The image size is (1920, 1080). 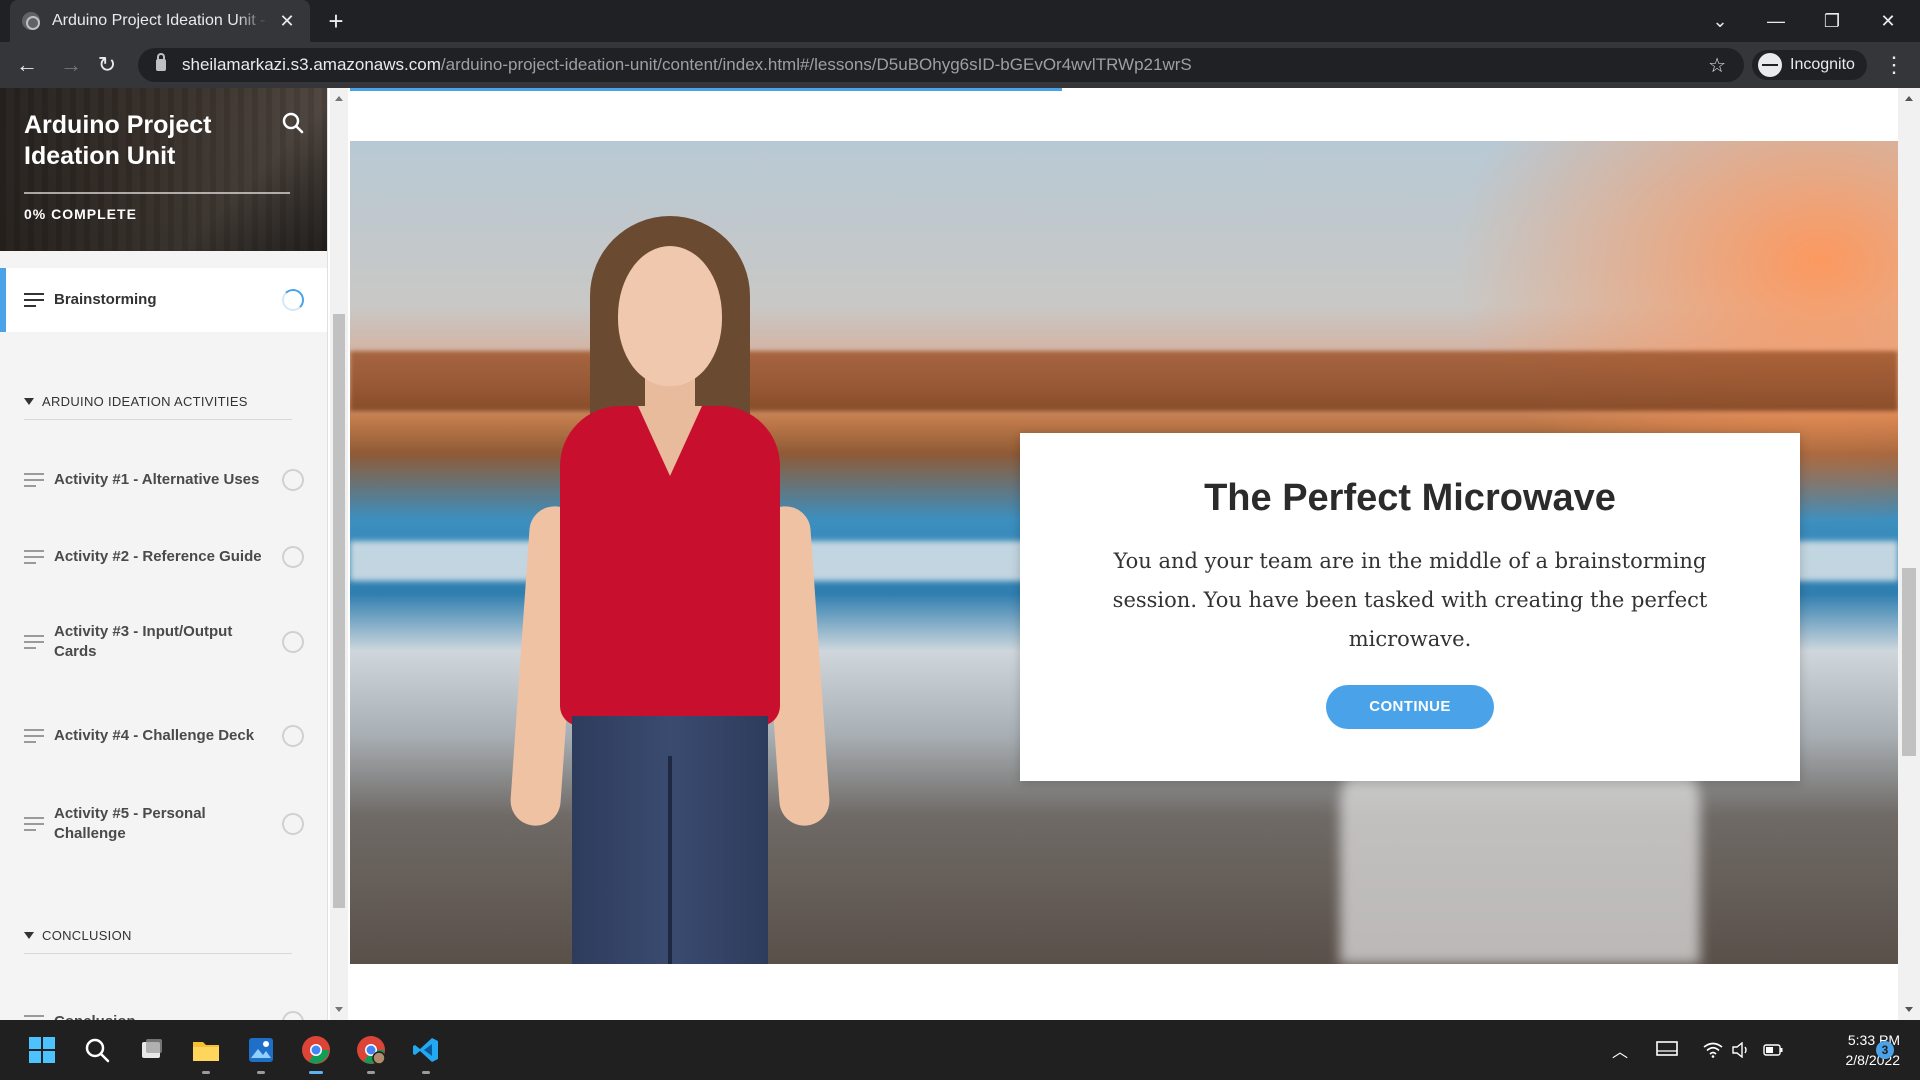 What do you see at coordinates (157, 193) in the screenshot?
I see `course-progress-bar` at bounding box center [157, 193].